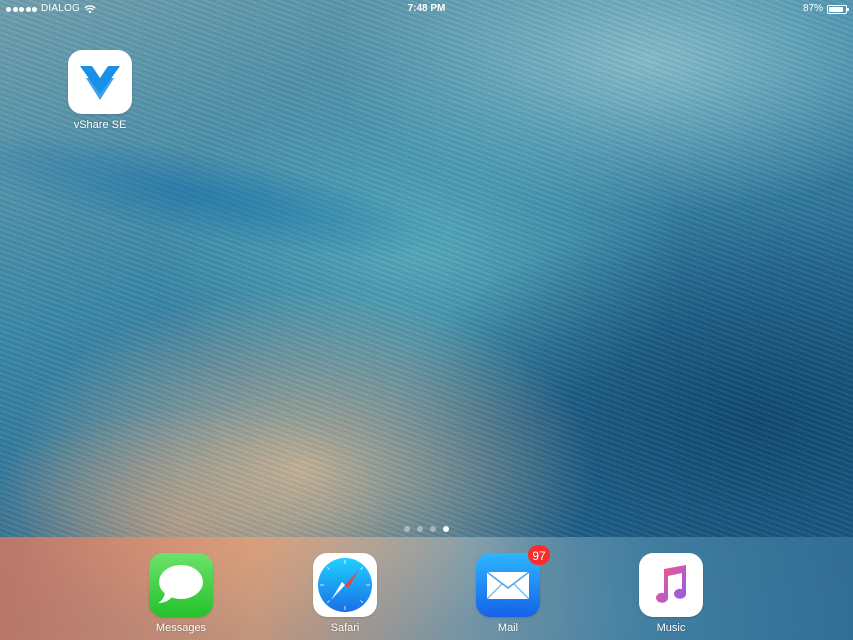 This screenshot has width=853, height=640. What do you see at coordinates (539, 555) in the screenshot?
I see `mail-unread-badge: 97` at bounding box center [539, 555].